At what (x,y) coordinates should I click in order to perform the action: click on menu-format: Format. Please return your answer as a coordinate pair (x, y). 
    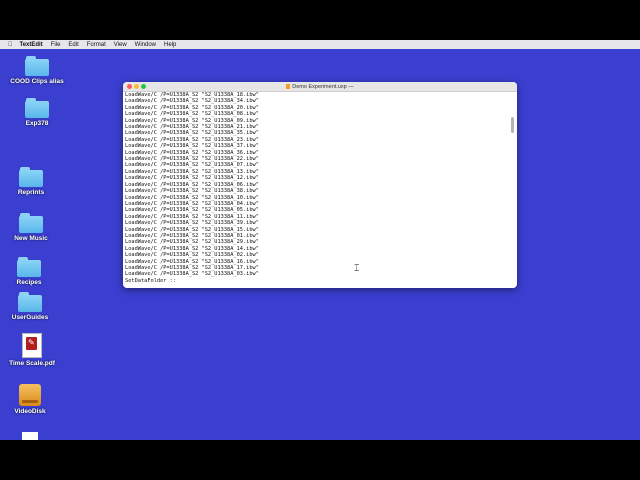
    Looking at the image, I should click on (96, 45).